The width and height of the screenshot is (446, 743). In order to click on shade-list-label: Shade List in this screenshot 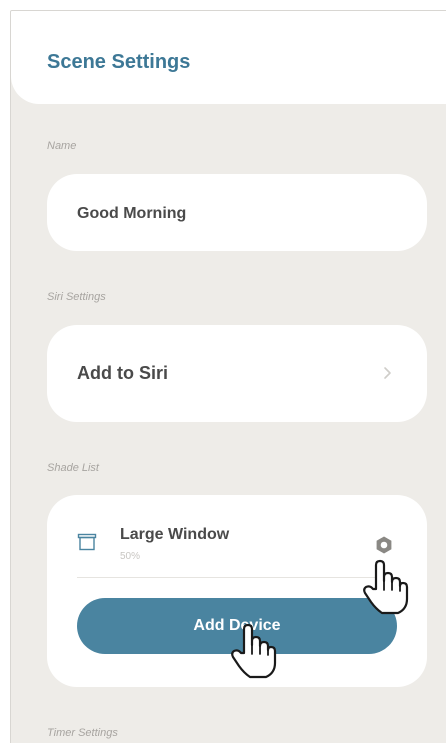, I will do `click(73, 468)`.